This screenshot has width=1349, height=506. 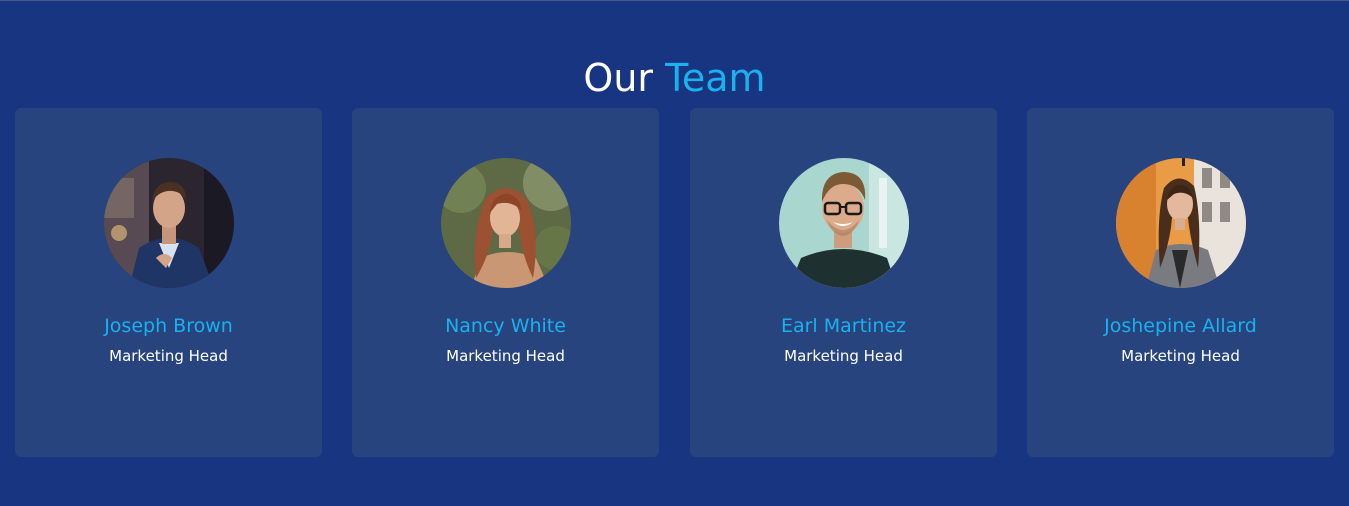 I want to click on section-title: Our Team, so click(x=674, y=78).